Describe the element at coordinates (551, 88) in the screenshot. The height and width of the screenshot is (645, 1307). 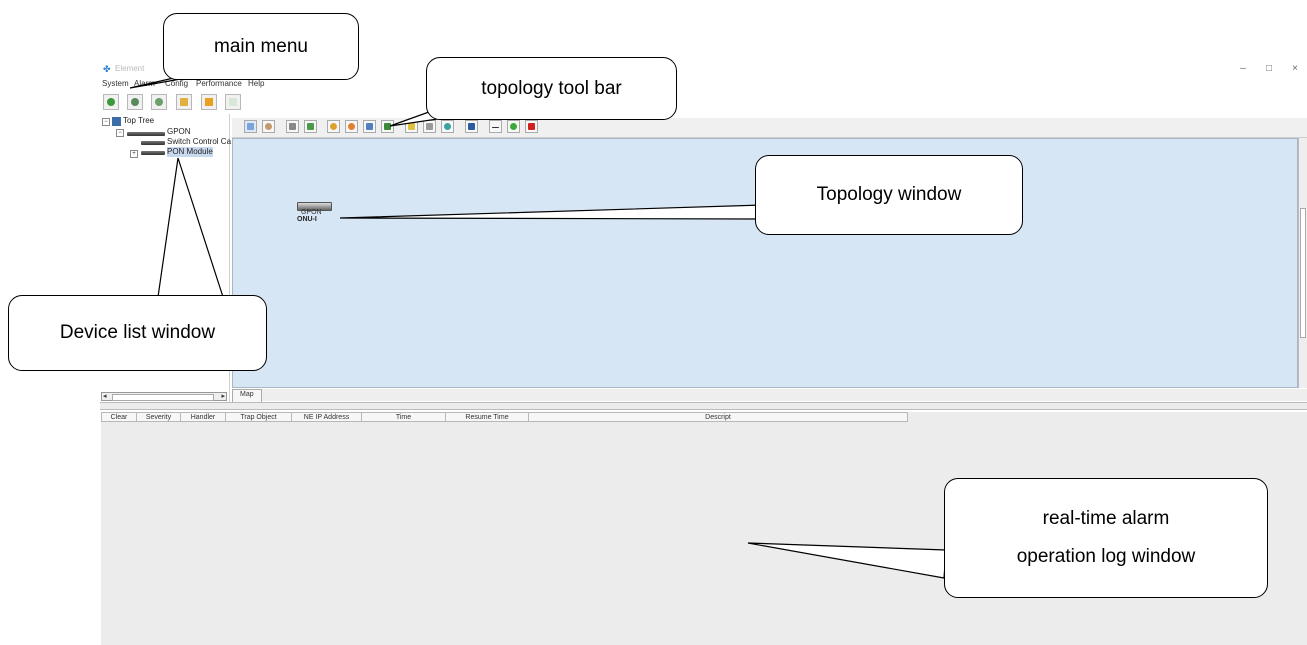
I see `callout-topology-toolbar: topology tool bar` at that location.